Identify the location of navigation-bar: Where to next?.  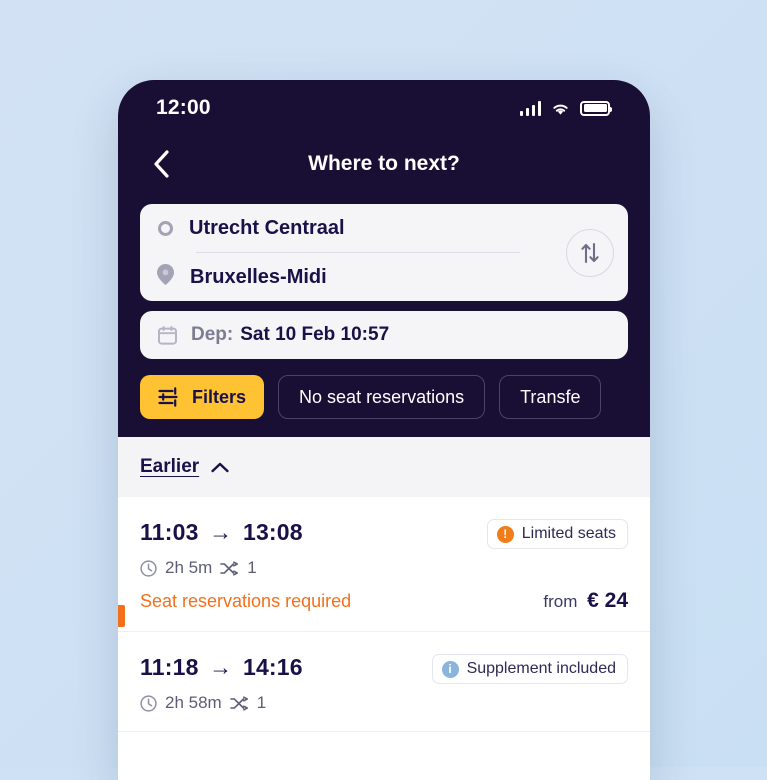
(384, 164).